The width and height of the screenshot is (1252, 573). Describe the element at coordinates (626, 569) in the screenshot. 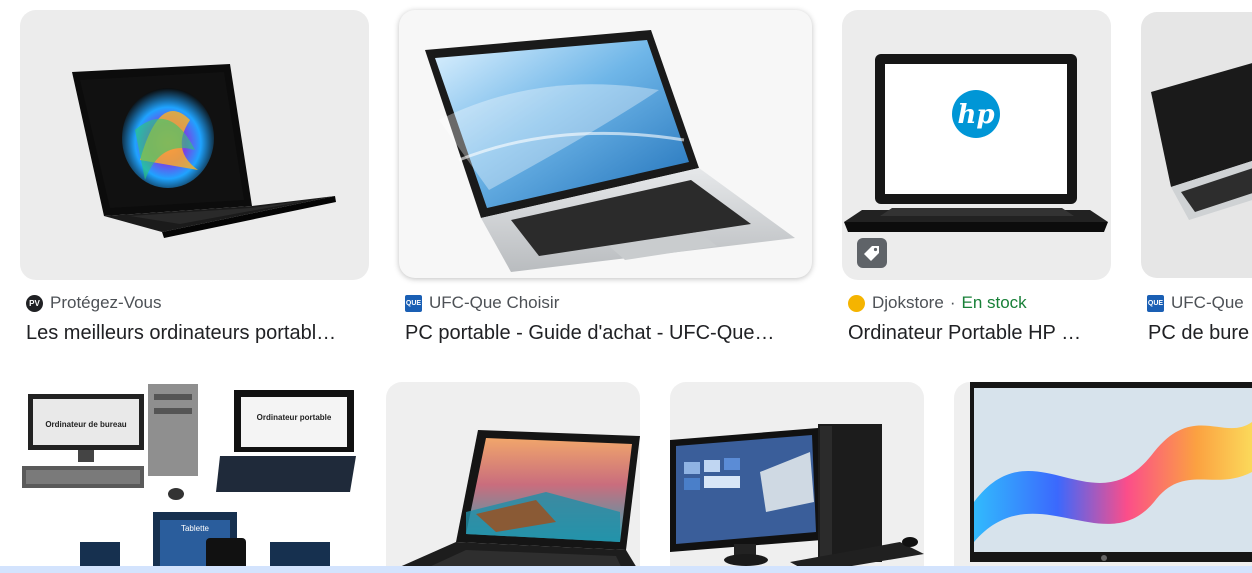

I see `bottom-highlight-bar` at that location.